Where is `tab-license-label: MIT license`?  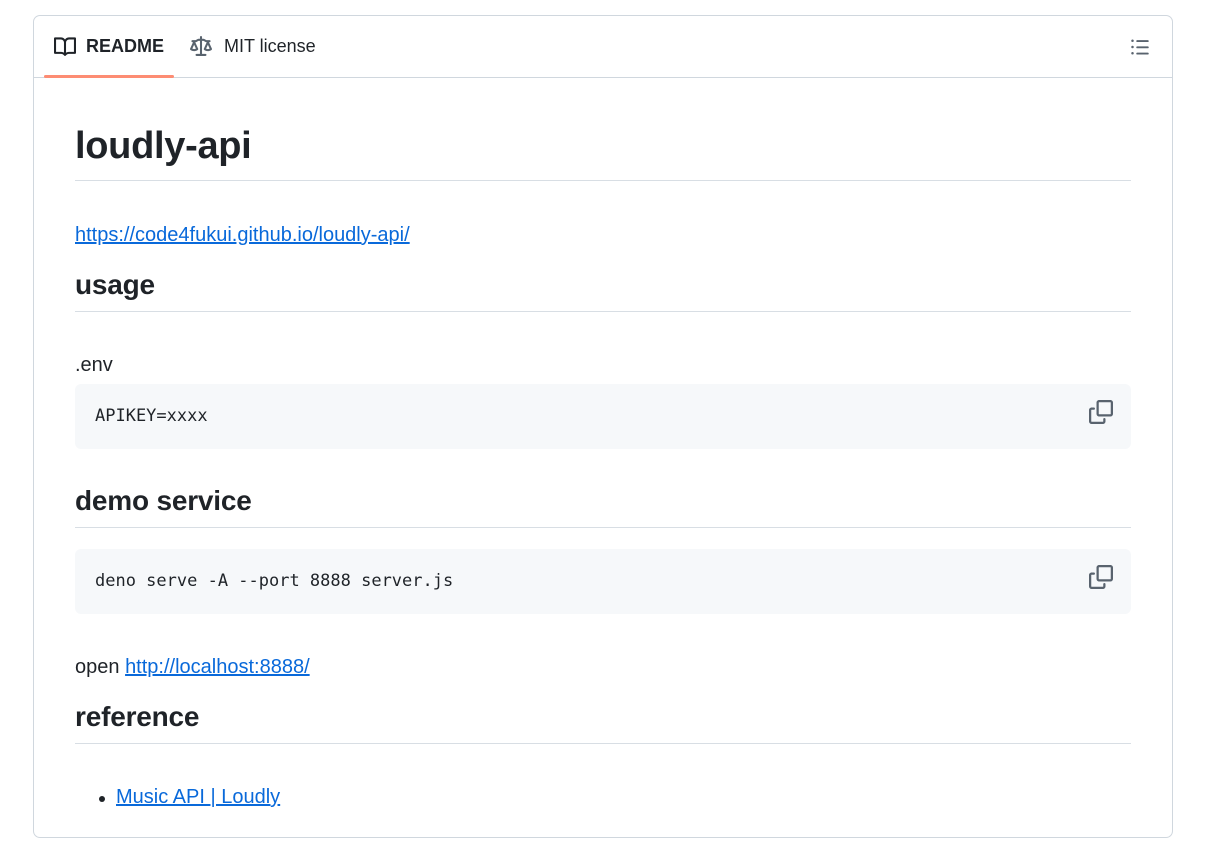 tab-license-label: MIT license is located at coordinates (270, 46).